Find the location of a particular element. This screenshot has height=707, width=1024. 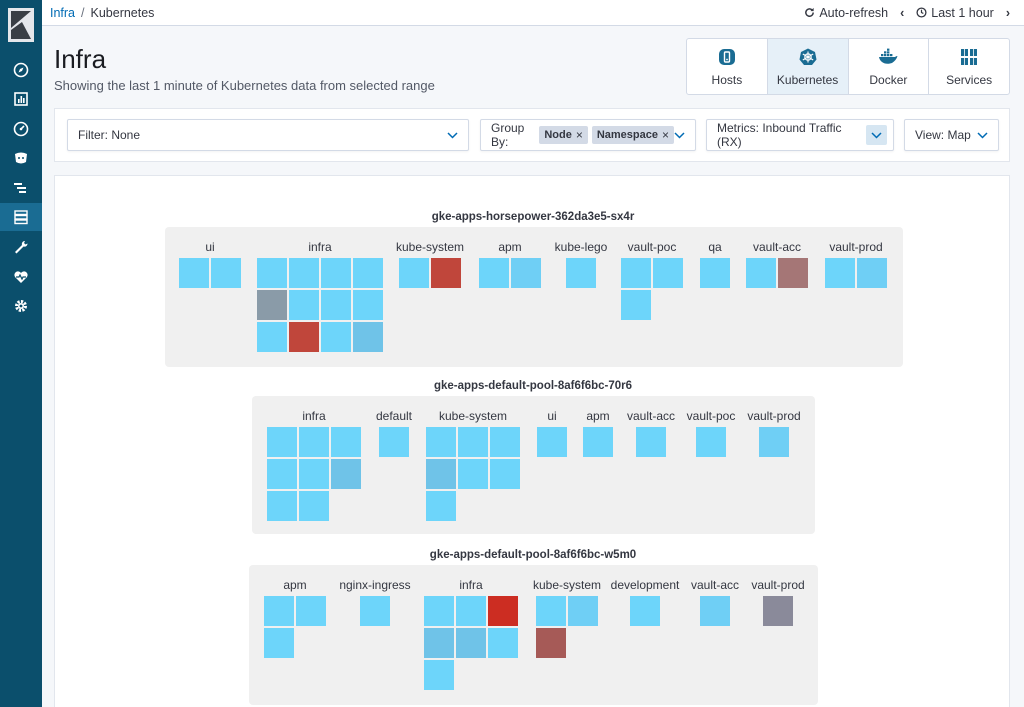

namespace-label: infra is located at coordinates (320, 247).